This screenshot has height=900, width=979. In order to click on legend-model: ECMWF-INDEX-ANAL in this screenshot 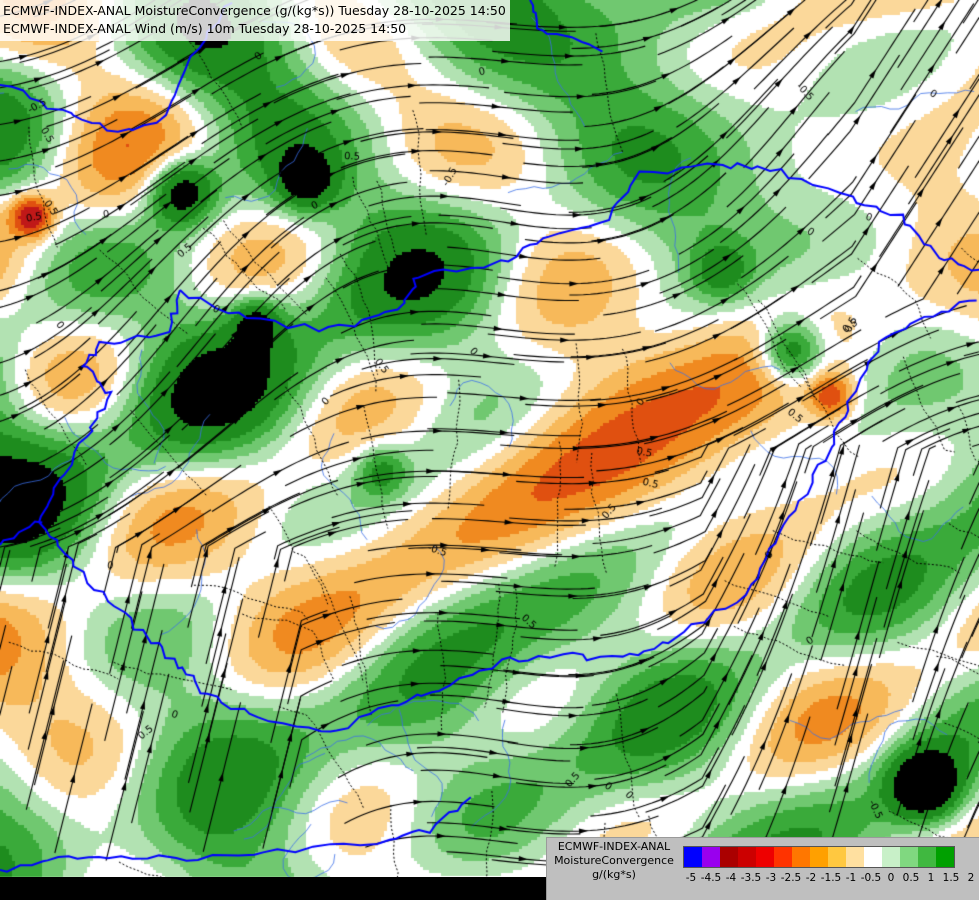, I will do `click(614, 846)`.